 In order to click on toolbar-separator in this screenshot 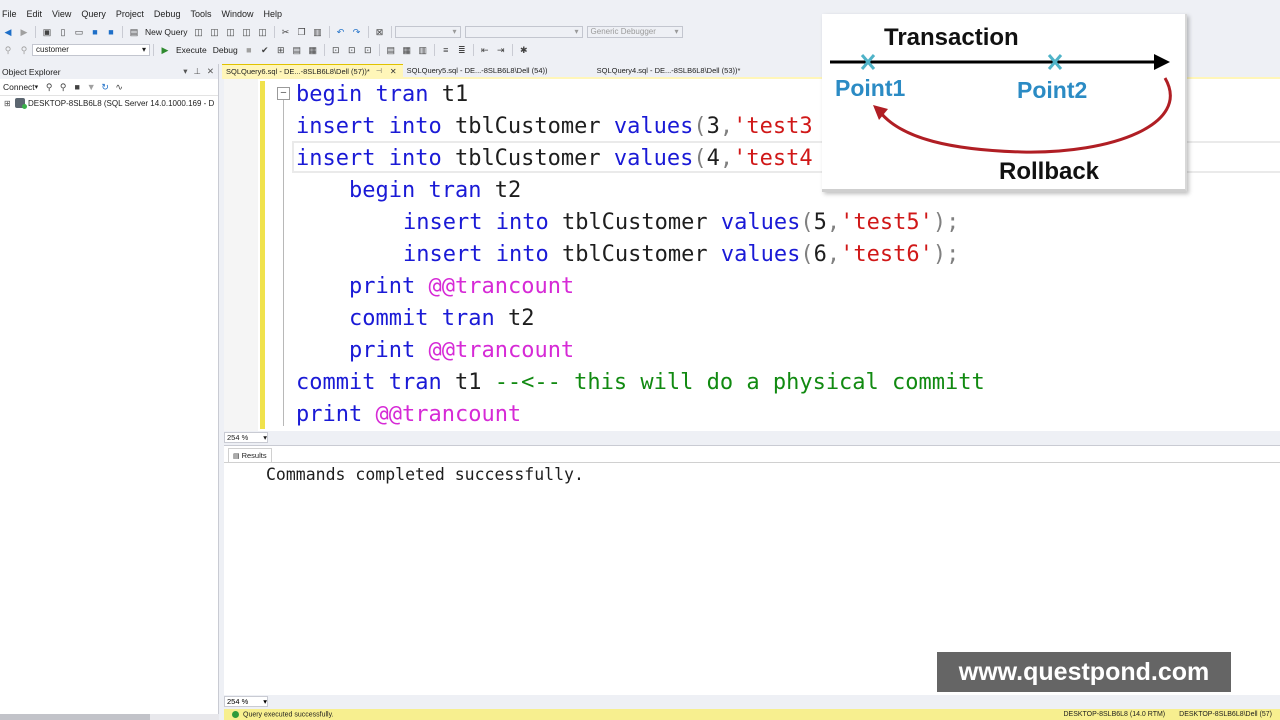, I will do `click(512, 50)`.